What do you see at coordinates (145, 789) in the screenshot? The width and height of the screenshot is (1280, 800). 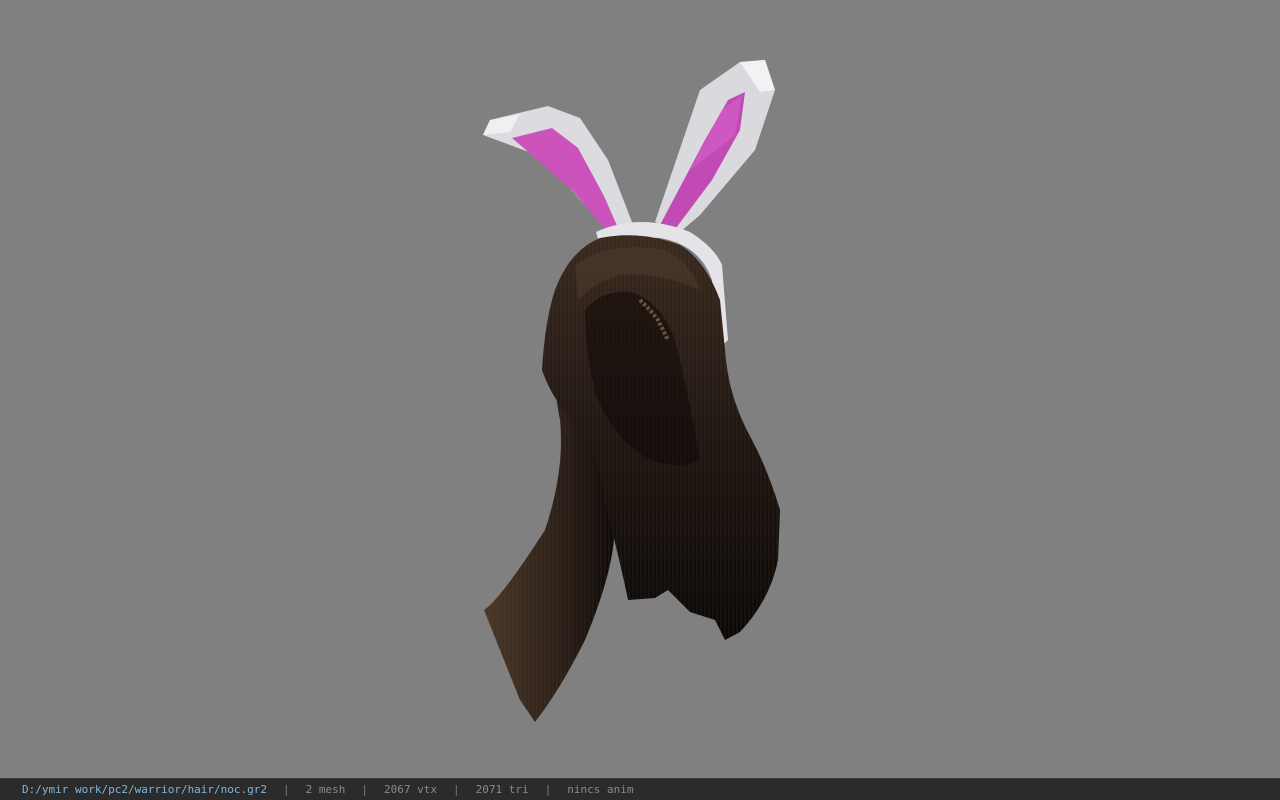 I see `file-path-label: D:/ymir work/pc2/warrior/hair/noc.gr2` at bounding box center [145, 789].